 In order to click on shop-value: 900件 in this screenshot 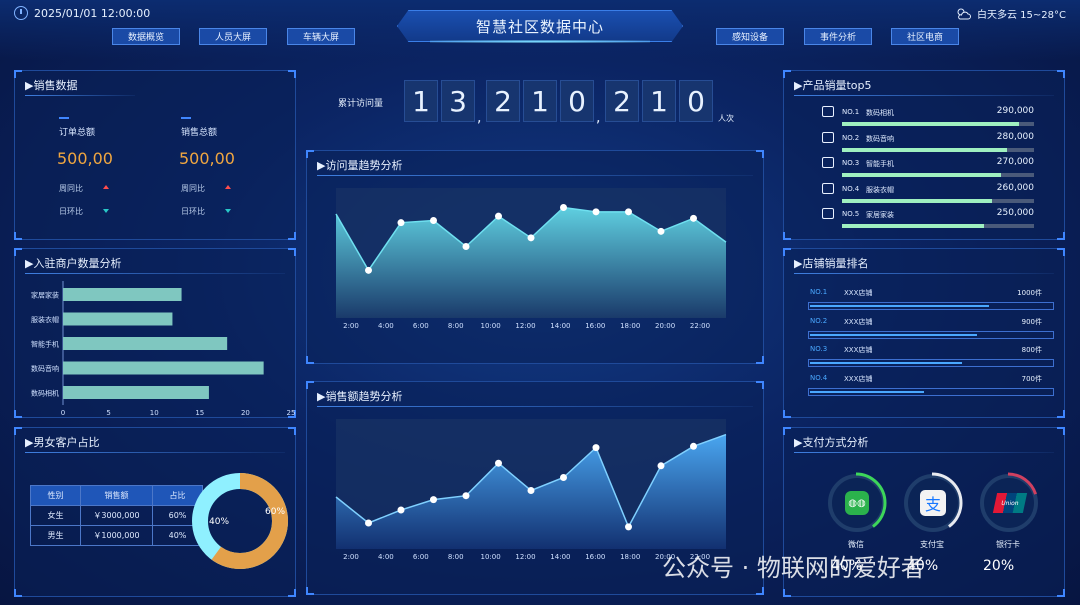, I will do `click(1031, 321)`.